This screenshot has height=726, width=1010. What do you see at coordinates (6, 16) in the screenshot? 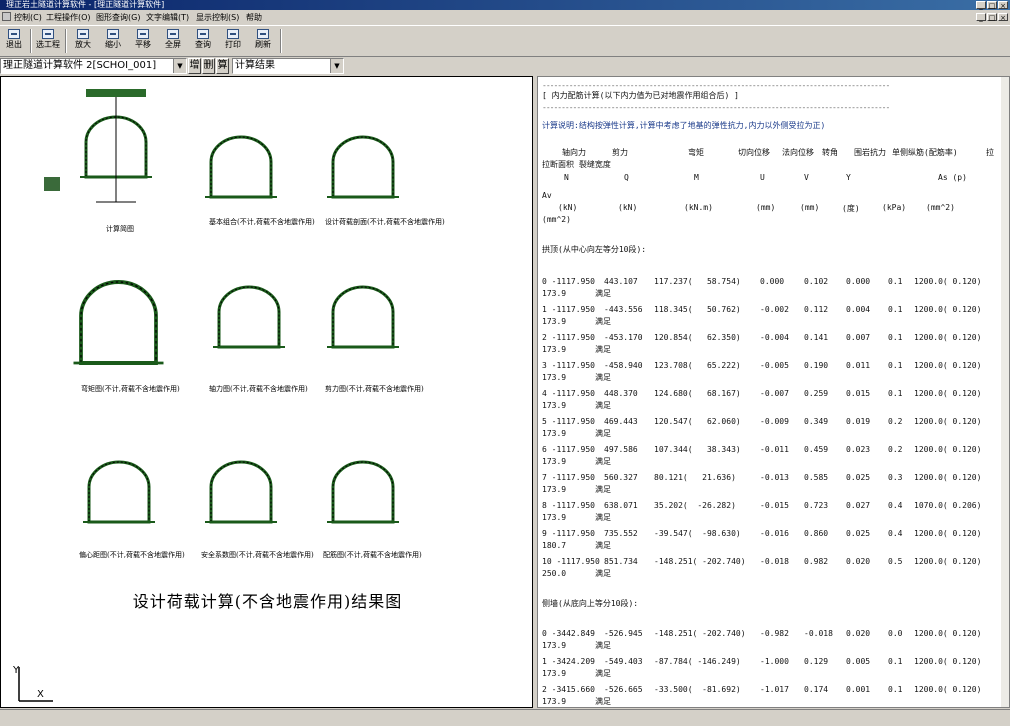
I see `document-icon` at bounding box center [6, 16].